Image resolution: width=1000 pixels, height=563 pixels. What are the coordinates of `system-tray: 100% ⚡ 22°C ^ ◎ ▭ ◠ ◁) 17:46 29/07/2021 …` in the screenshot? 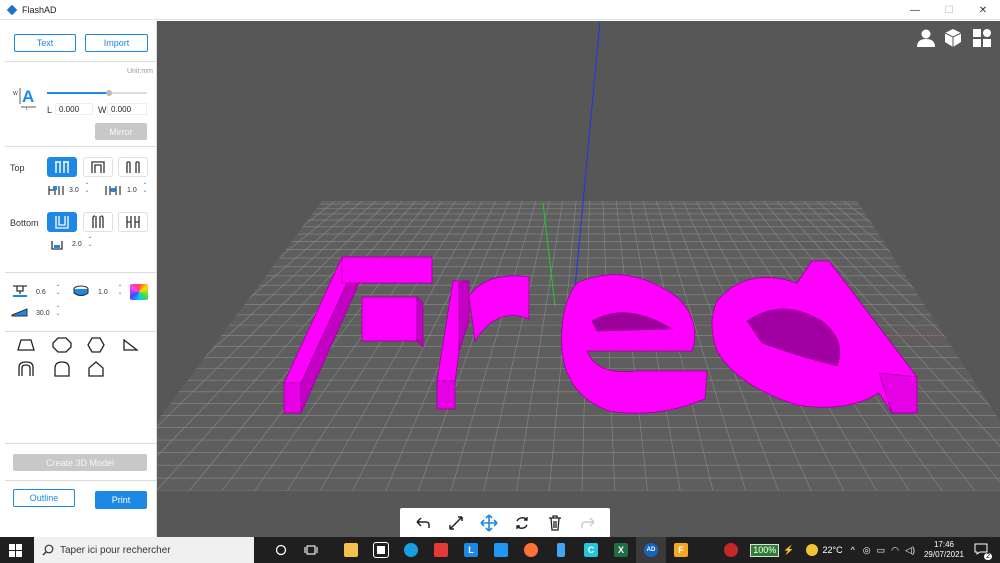 It's located at (862, 550).